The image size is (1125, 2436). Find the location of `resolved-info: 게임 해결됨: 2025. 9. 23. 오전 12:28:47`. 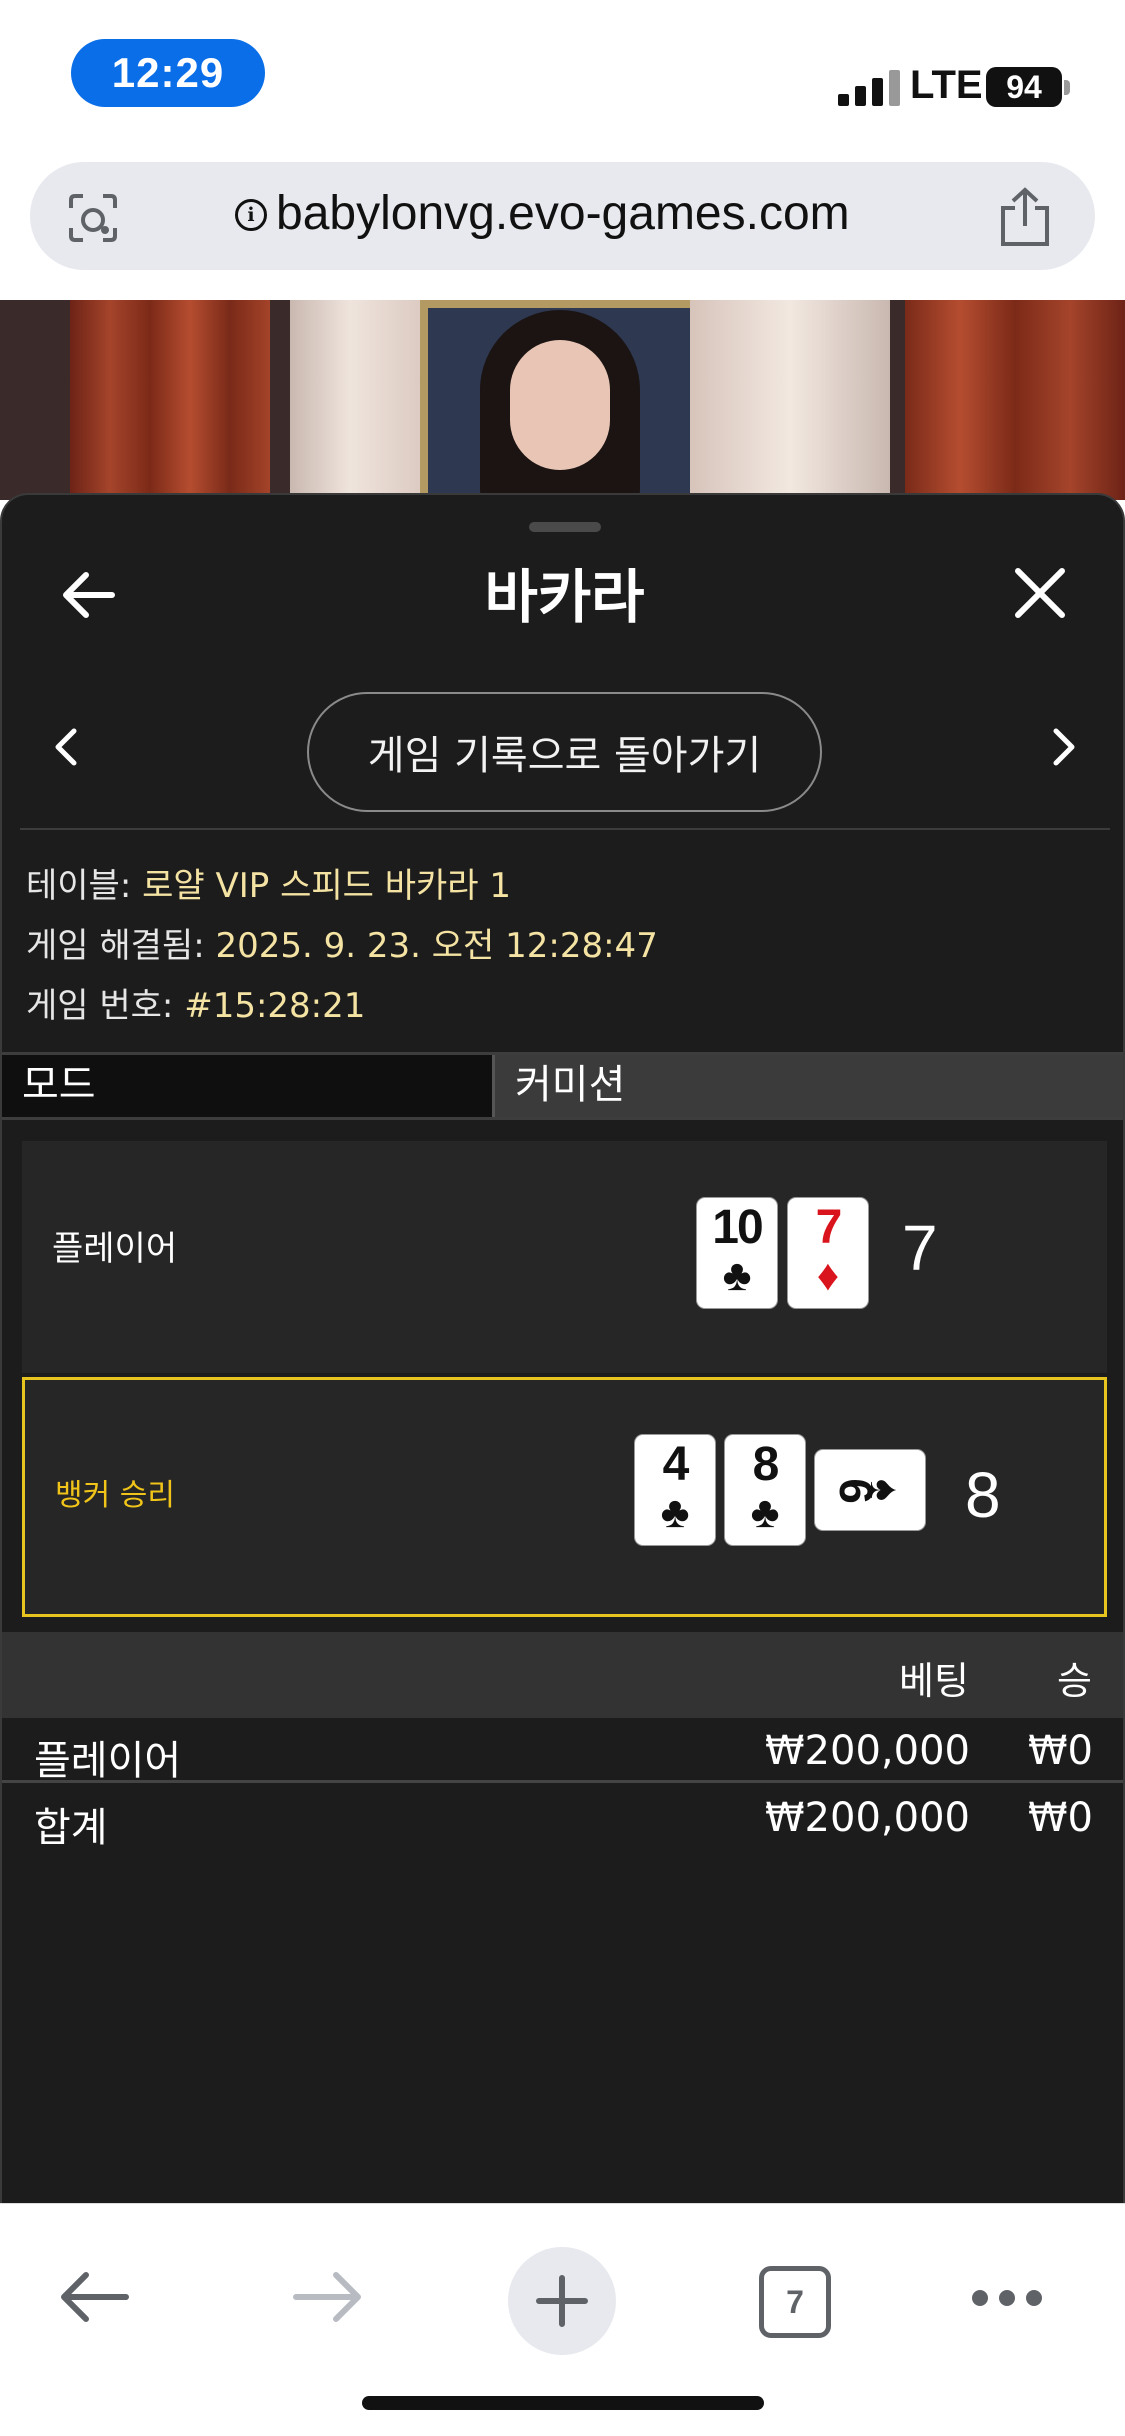

resolved-info: 게임 해결됨: 2025. 9. 23. 오전 12:28:47 is located at coordinates (342, 942).